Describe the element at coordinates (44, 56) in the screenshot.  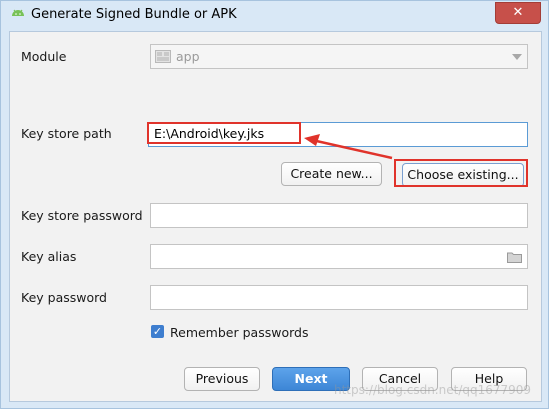
I see `module-label: Module` at that location.